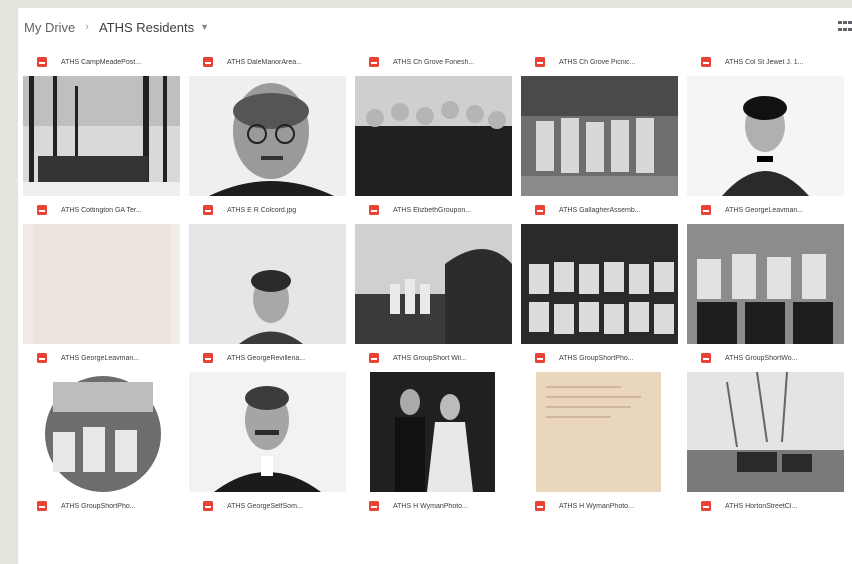 Image resolution: width=852 pixels, height=564 pixels. What do you see at coordinates (262, 210) in the screenshot?
I see `file-name: ATHS E R Colcord.jpg` at bounding box center [262, 210].